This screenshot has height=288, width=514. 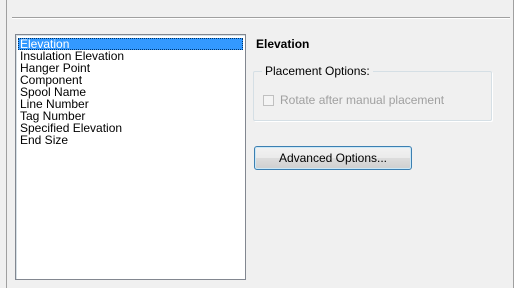 I want to click on placement-options-label: Placement Options:, so click(x=317, y=71).